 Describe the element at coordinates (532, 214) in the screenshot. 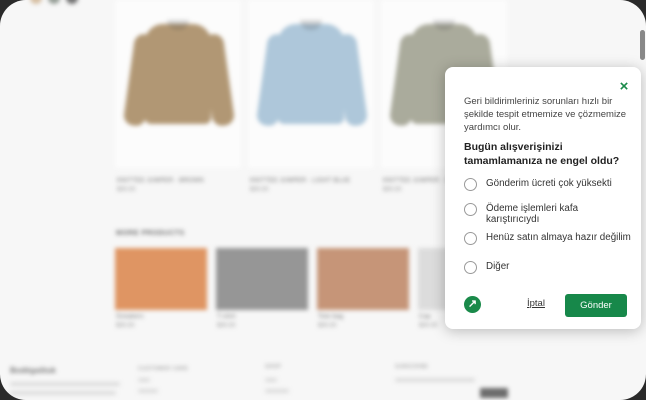

I see `option-label: Ödeme işlemleri kafa karıştırıcıydı` at that location.